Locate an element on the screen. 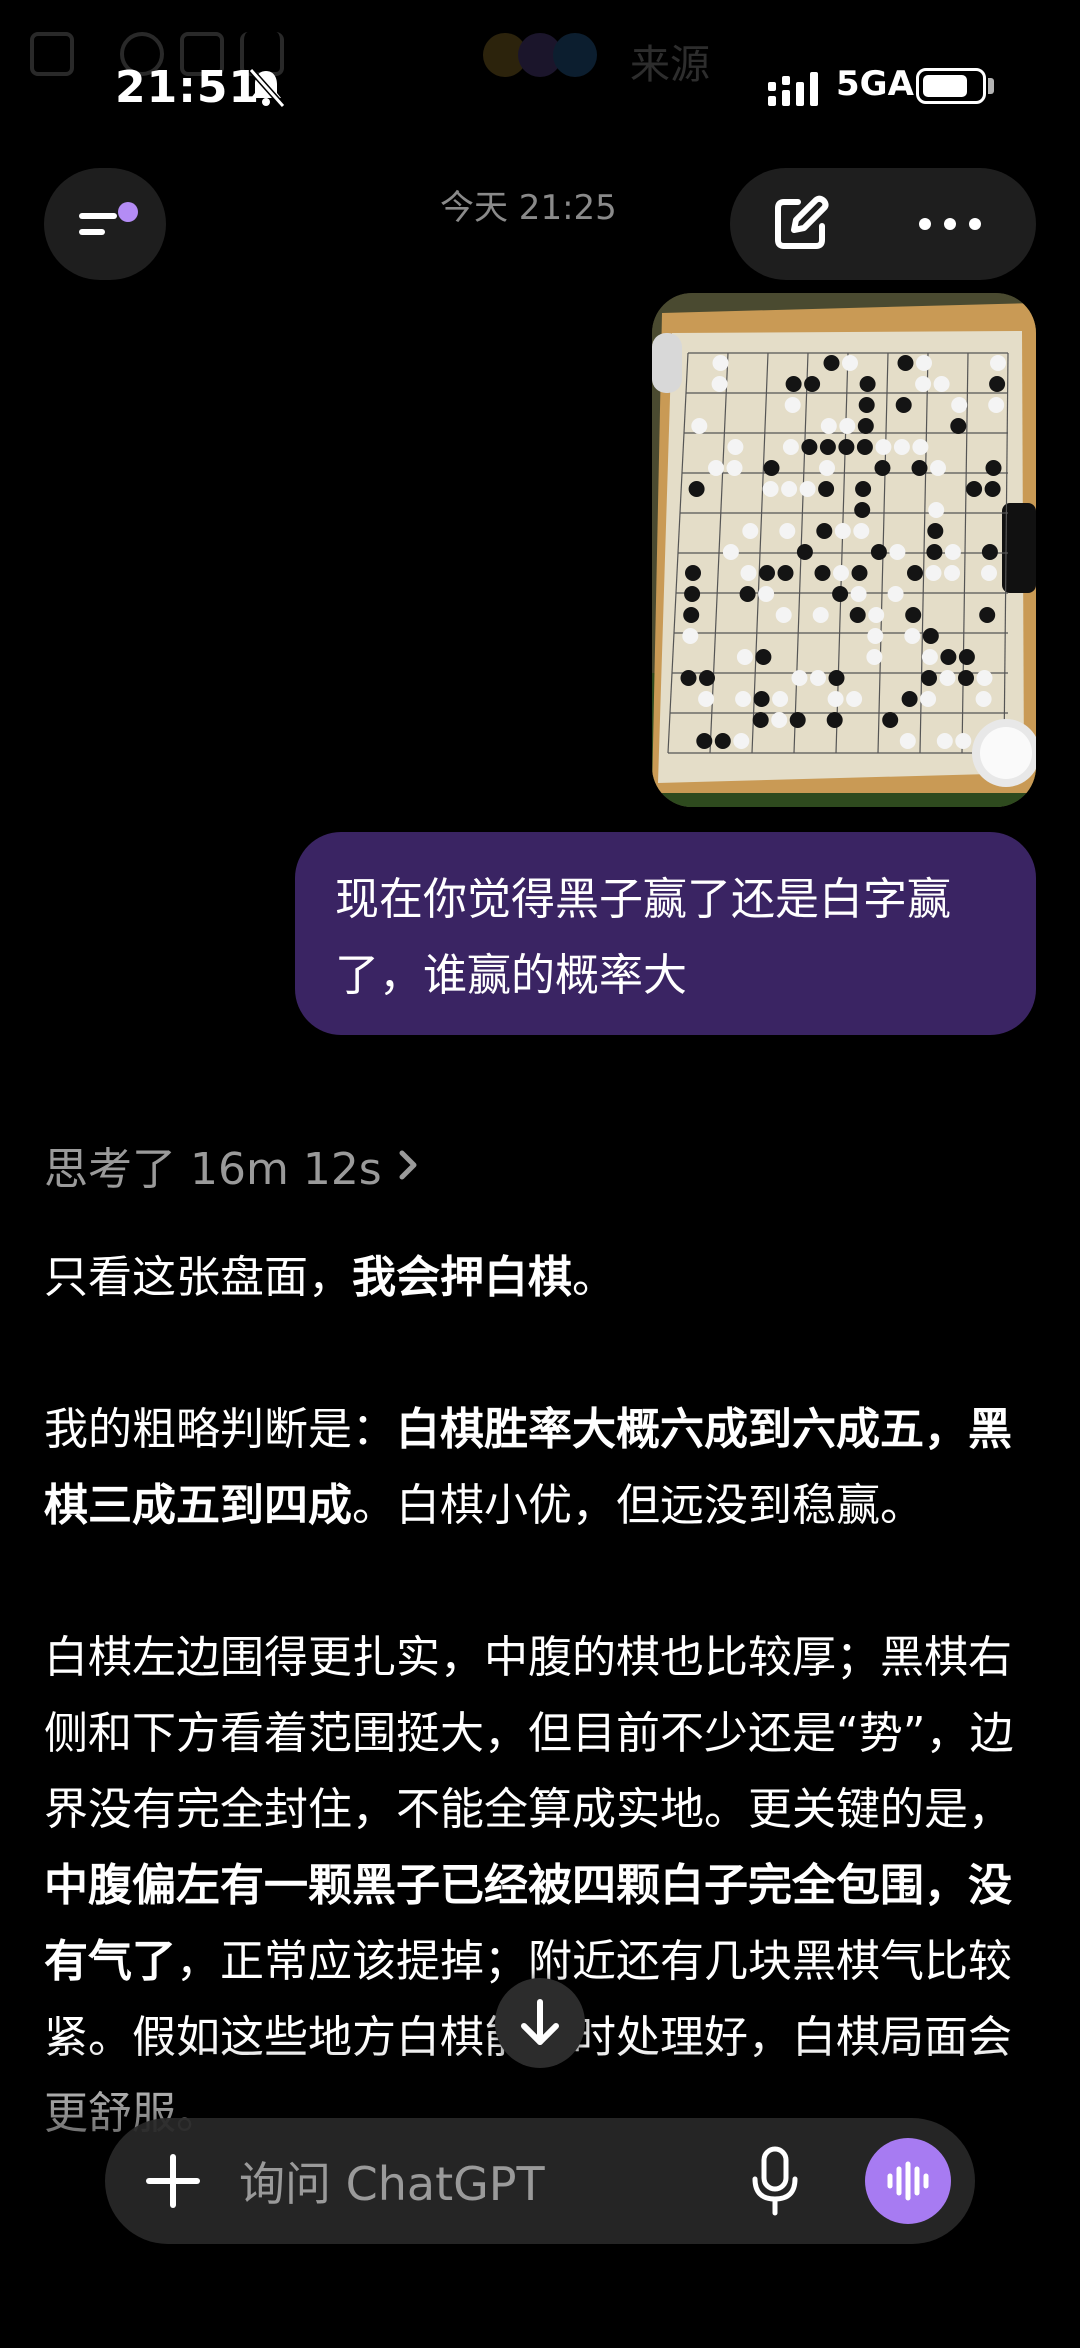  plus-icon is located at coordinates (173, 2181).